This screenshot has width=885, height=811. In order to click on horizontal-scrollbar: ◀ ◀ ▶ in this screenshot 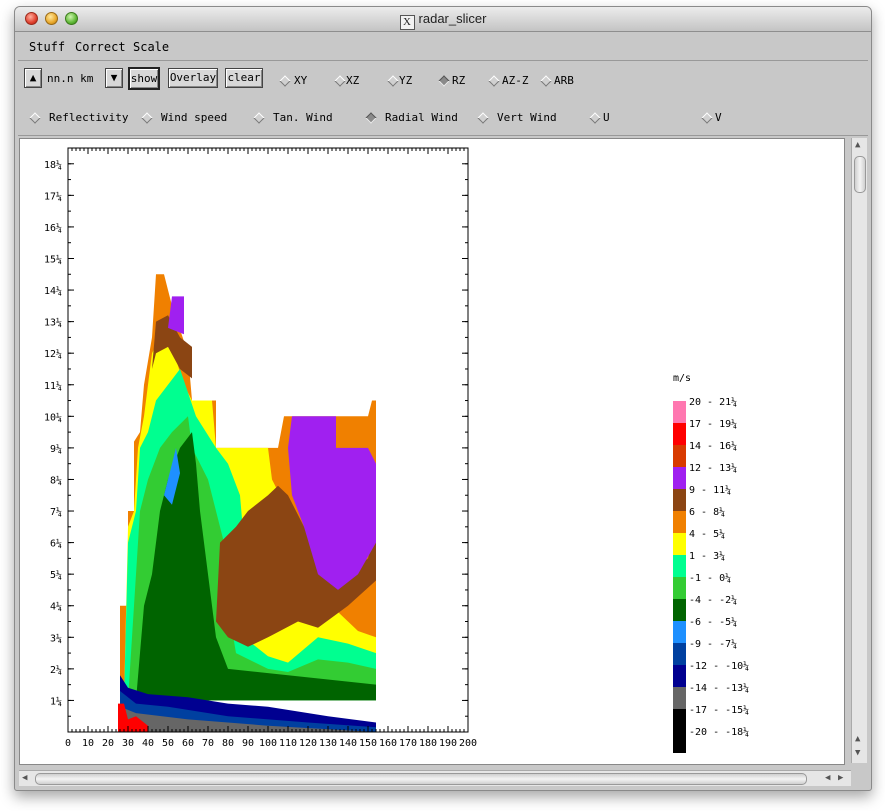, I will do `click(435, 778)`.